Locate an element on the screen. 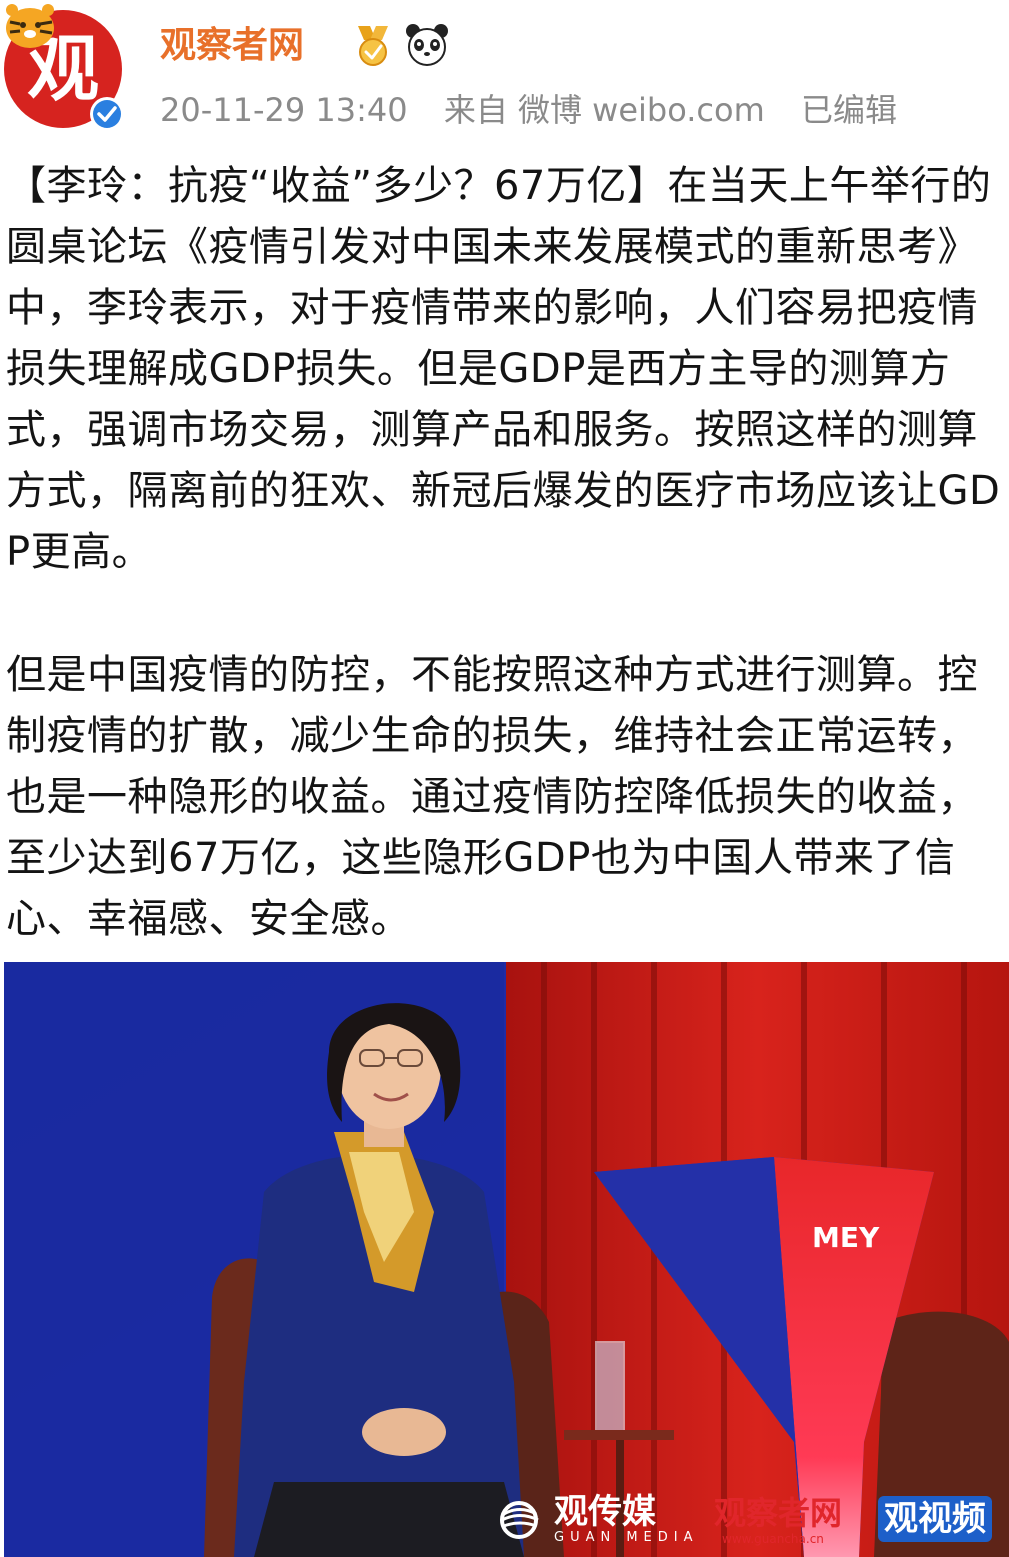 This screenshot has height=1557, width=1009. photo-watermarks: 观传媒 GUAN MEDIA 观察者网 www.guancha.cn 观视频 is located at coordinates (750, 1521).